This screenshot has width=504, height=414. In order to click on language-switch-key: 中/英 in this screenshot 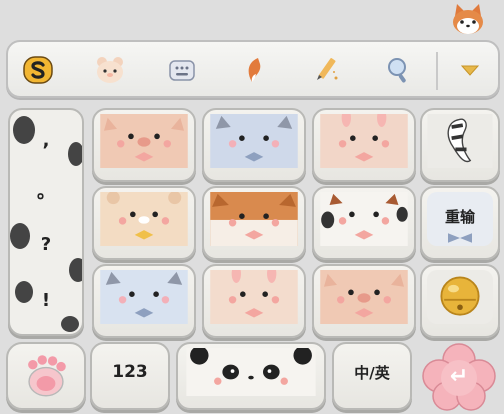, I will do `click(372, 376)`.